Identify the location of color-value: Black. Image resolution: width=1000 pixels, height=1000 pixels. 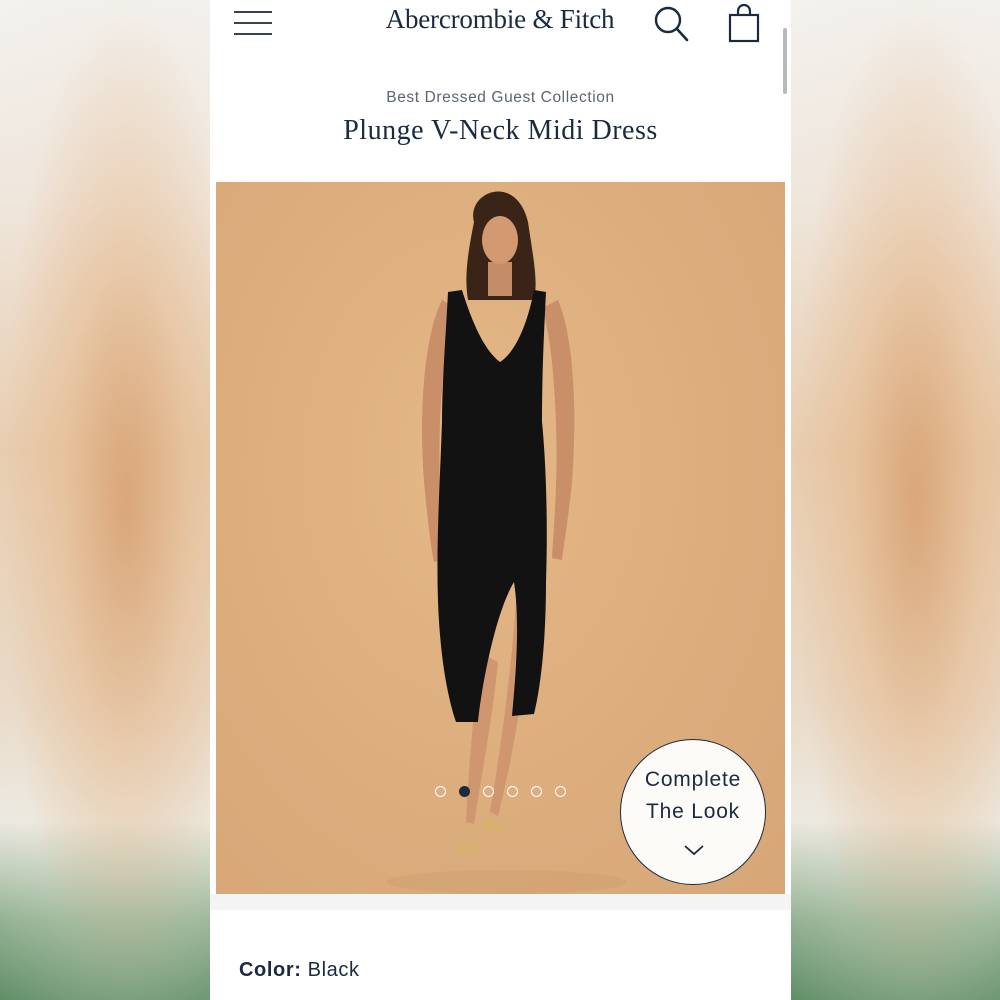
(333, 970).